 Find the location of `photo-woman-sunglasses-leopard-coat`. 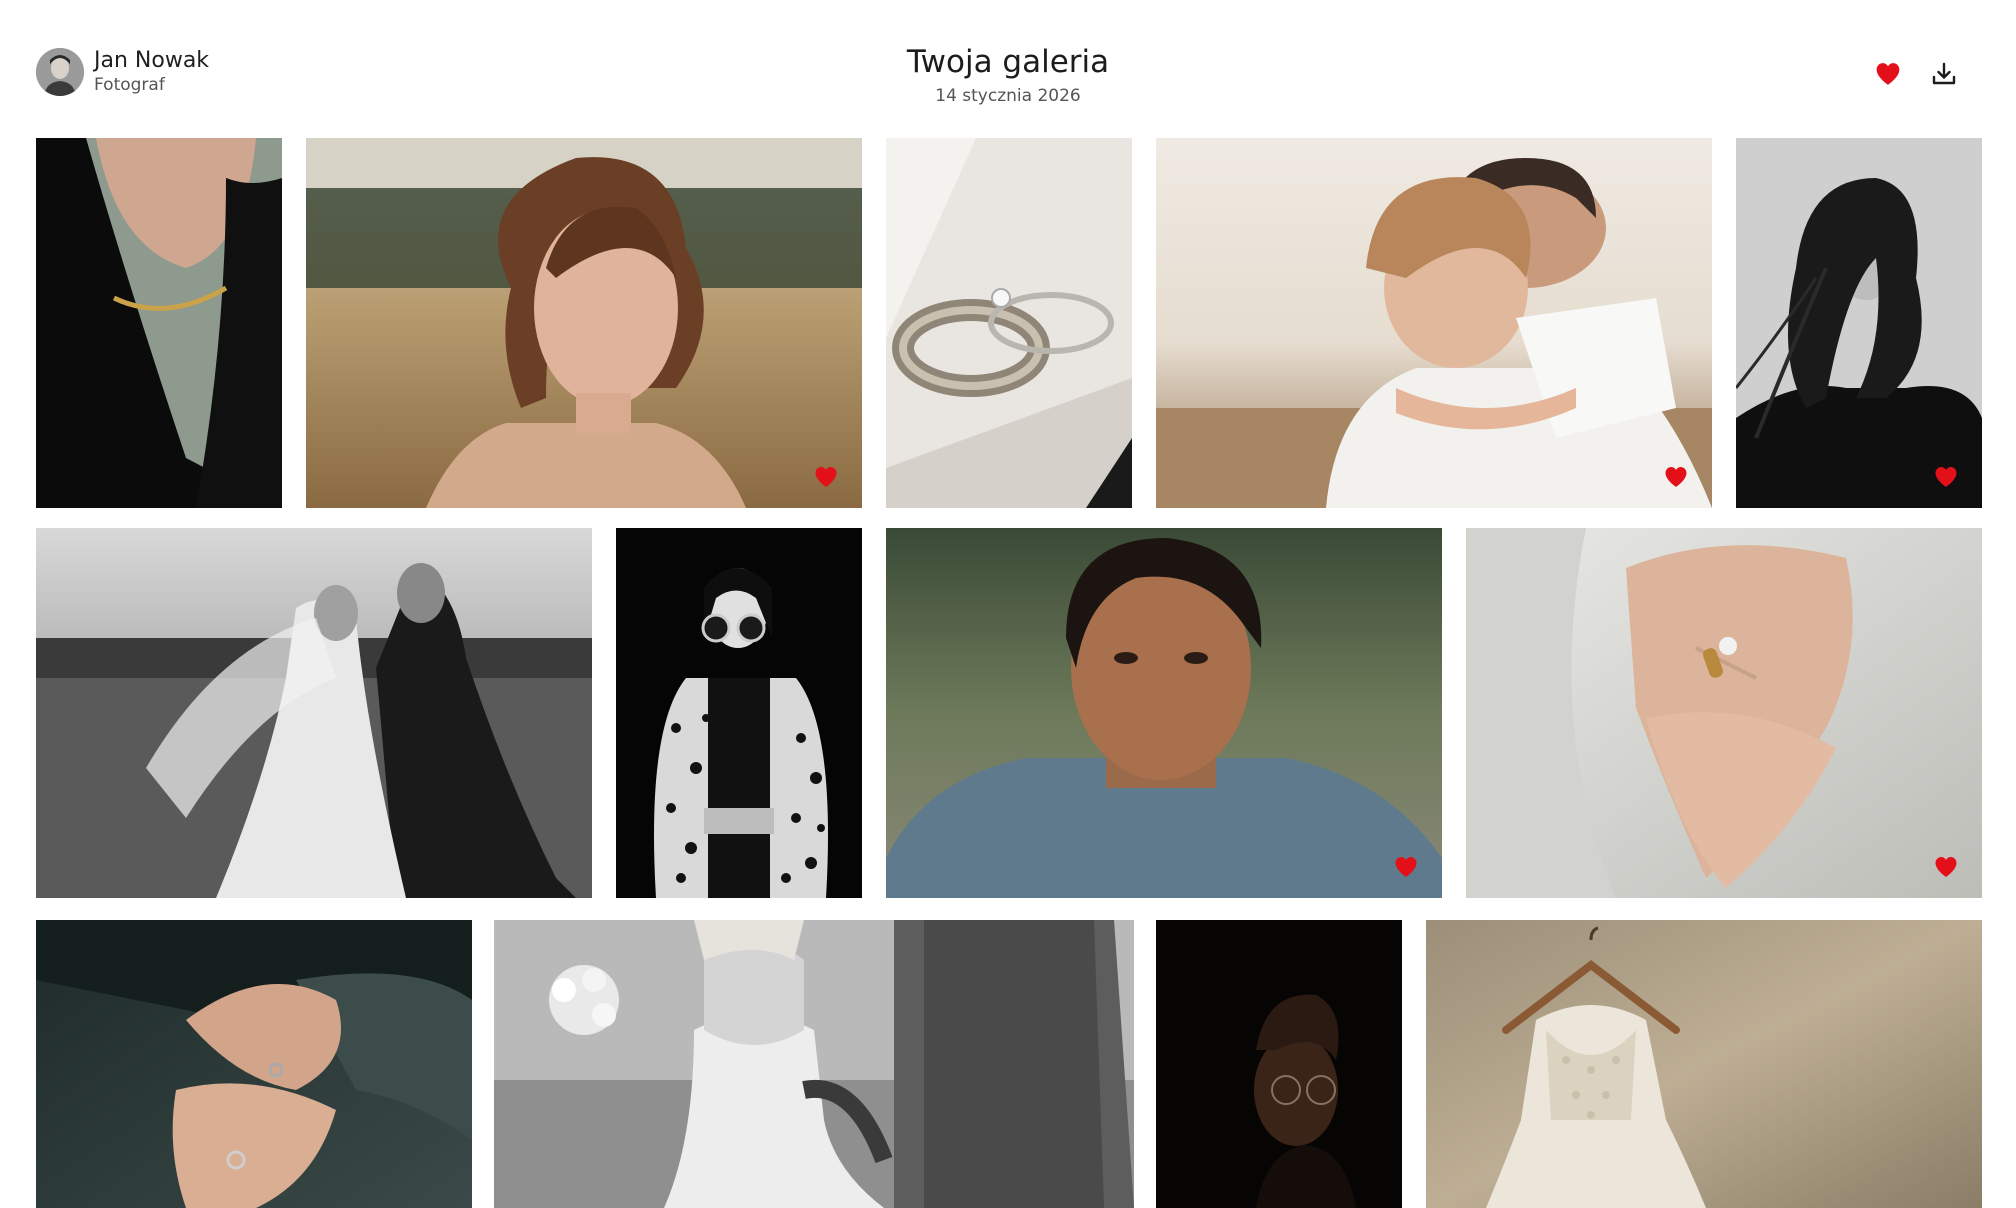

photo-woman-sunglasses-leopard-coat is located at coordinates (739, 713).